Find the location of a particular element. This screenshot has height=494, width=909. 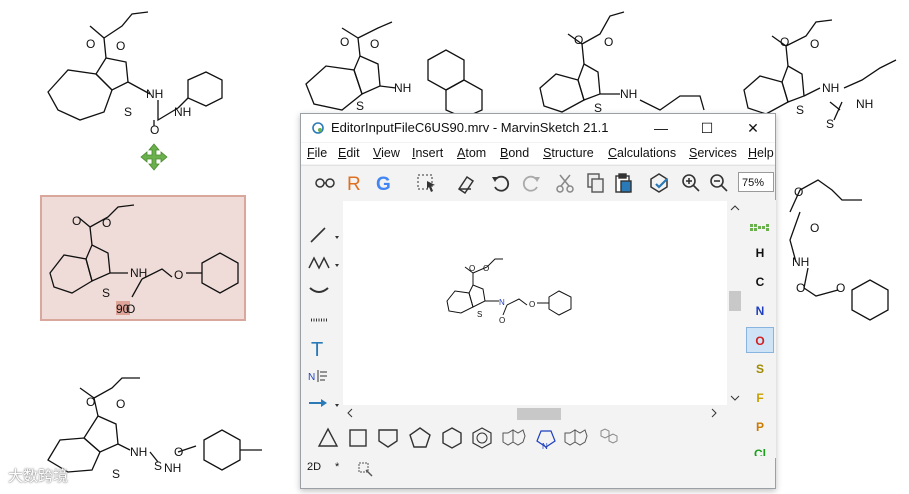

periodic-table-icon is located at coordinates (760, 225).